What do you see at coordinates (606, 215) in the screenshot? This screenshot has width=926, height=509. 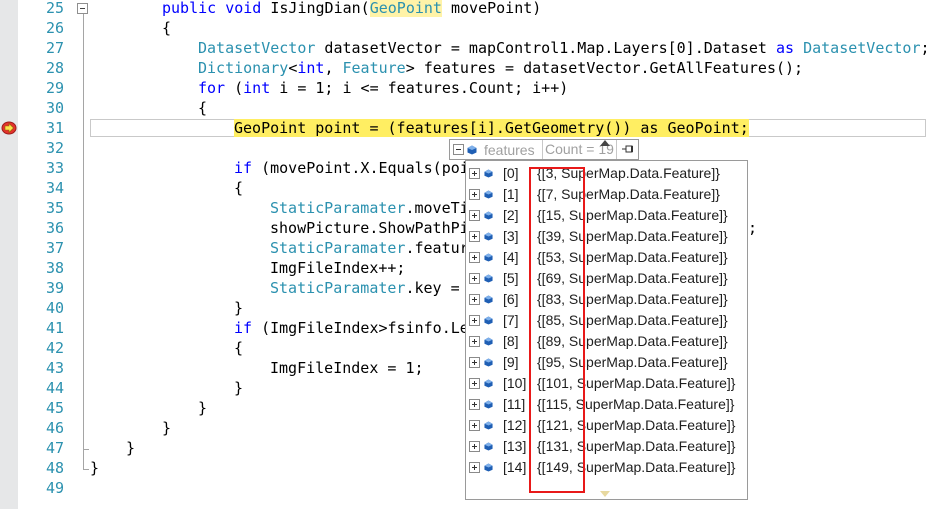 I see `datatip-row: [2] {[15, SuperMap.Data.Feature]}` at bounding box center [606, 215].